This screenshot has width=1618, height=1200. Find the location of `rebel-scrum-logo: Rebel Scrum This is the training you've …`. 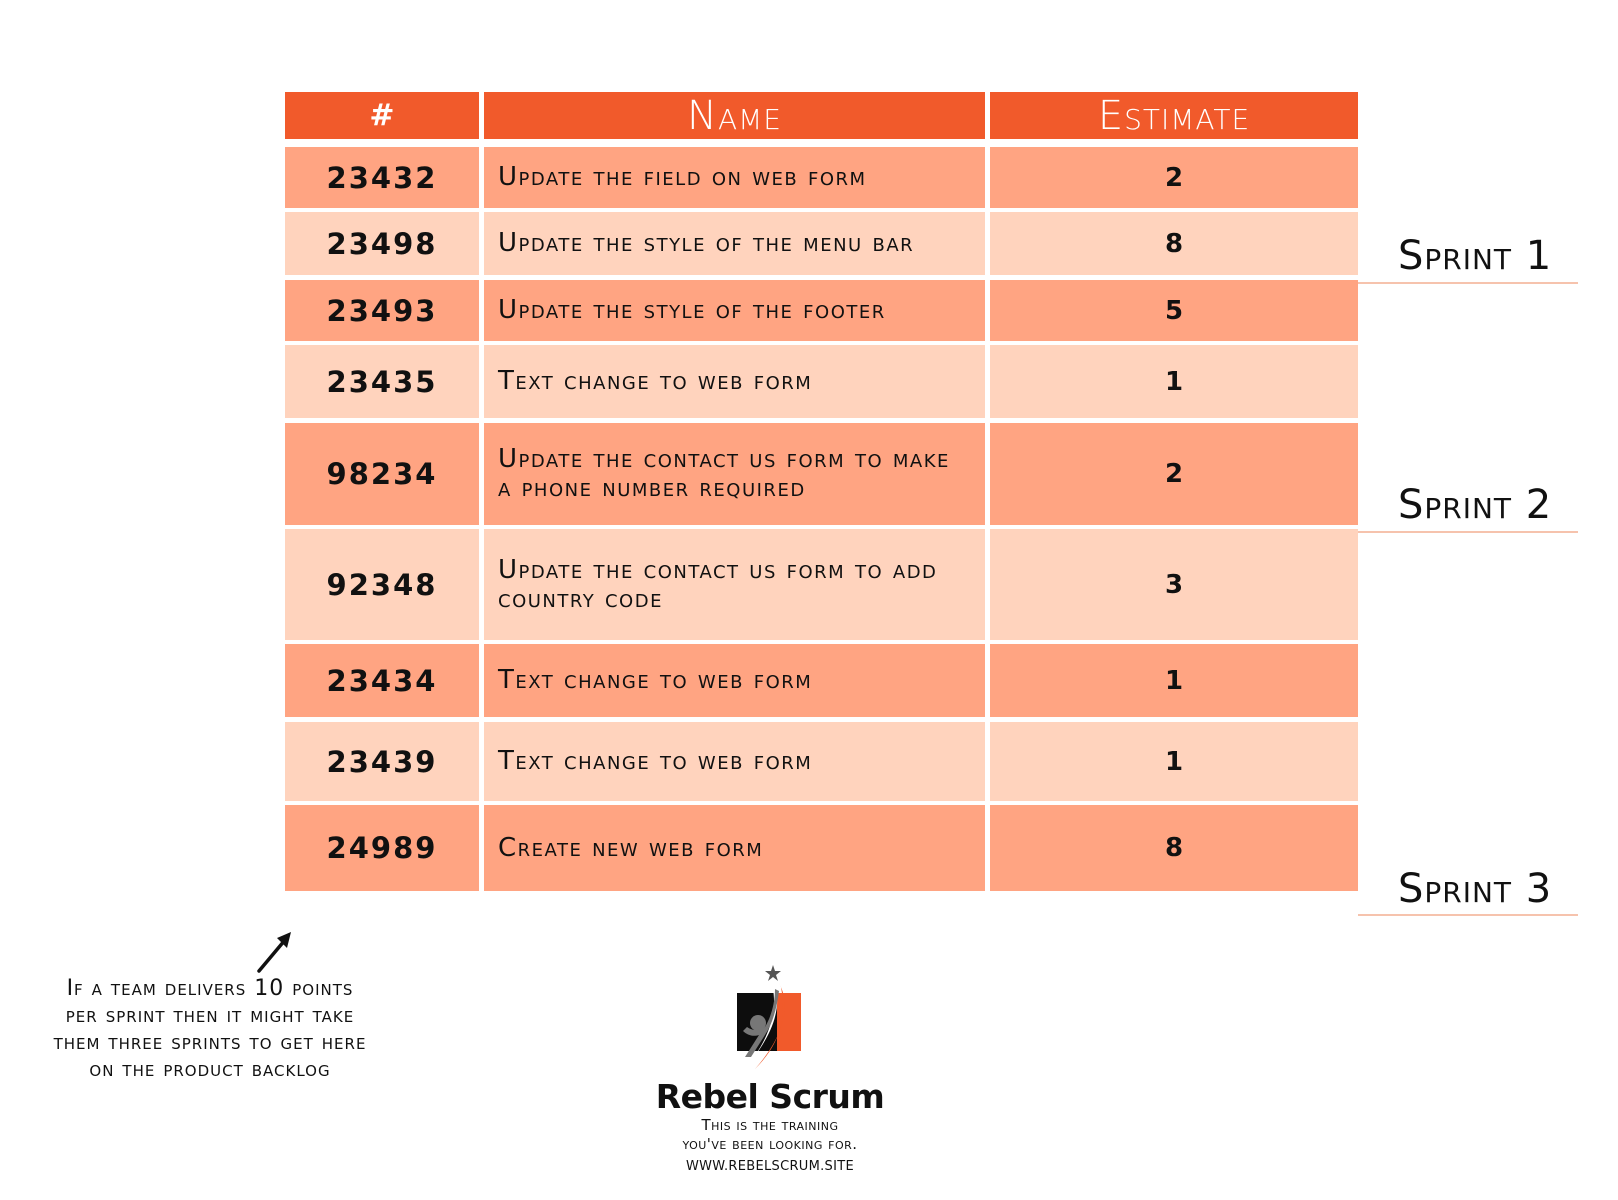

rebel-scrum-logo: Rebel Scrum This is the training you've … is located at coordinates (770, 1069).